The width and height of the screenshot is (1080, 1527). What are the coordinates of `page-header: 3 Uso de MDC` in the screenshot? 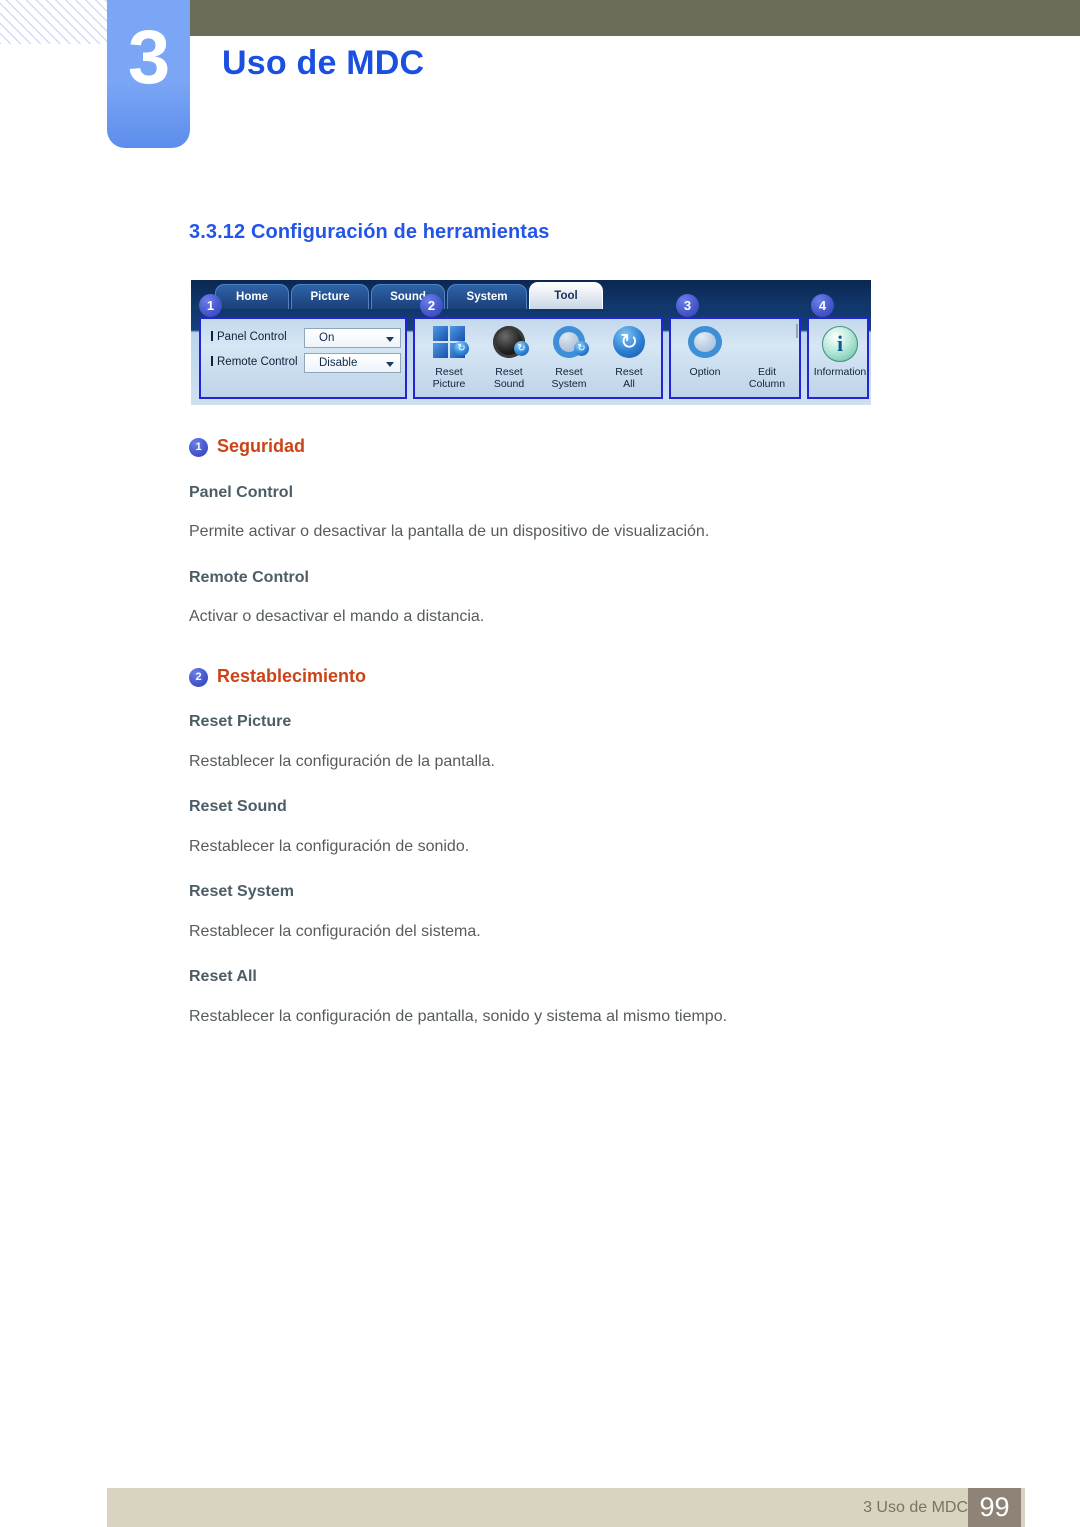 It's located at (540, 85).